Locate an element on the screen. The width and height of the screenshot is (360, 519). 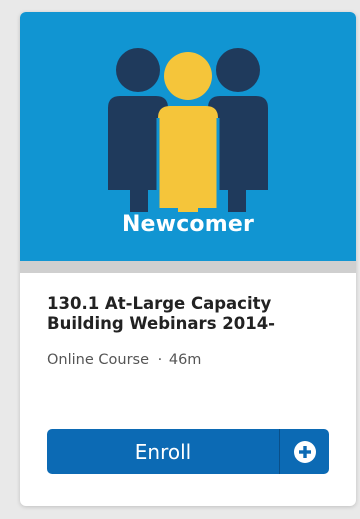
enroll-label: Enroll is located at coordinates (163, 451).